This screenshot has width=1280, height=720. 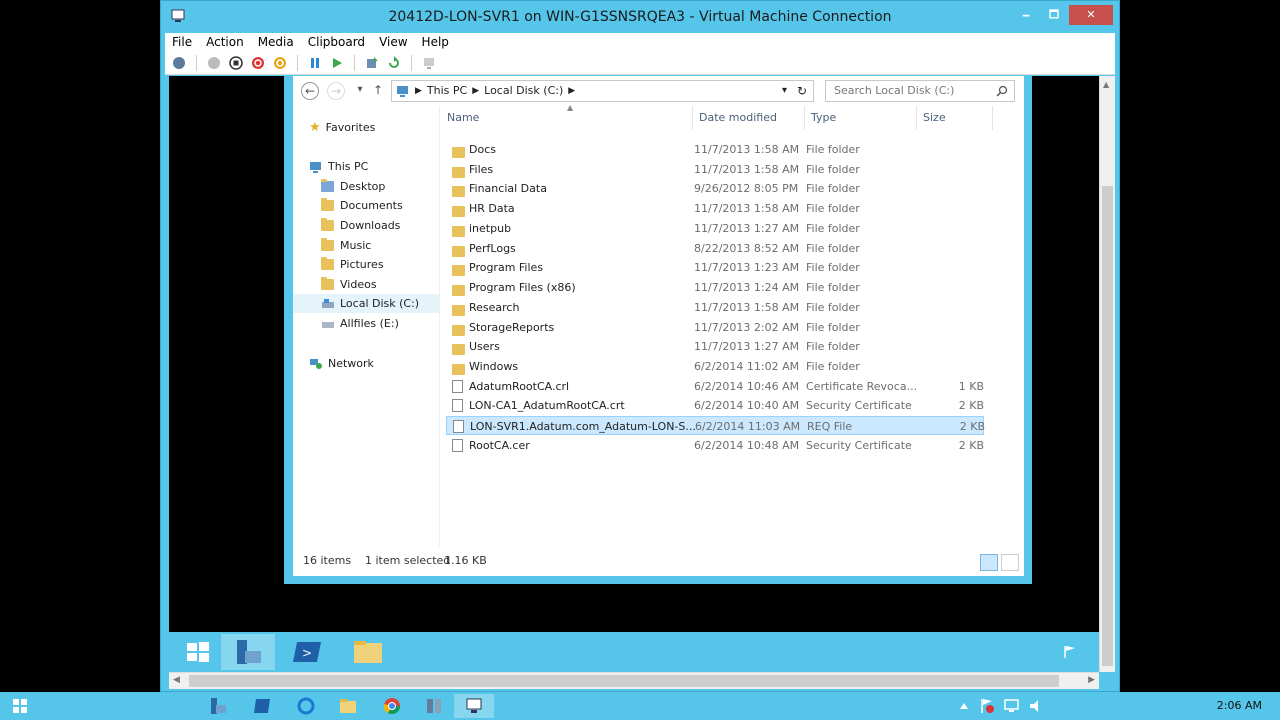 I want to click on table-row: Research 11/7/2013 1:58 AM File folder, so click(x=715, y=307).